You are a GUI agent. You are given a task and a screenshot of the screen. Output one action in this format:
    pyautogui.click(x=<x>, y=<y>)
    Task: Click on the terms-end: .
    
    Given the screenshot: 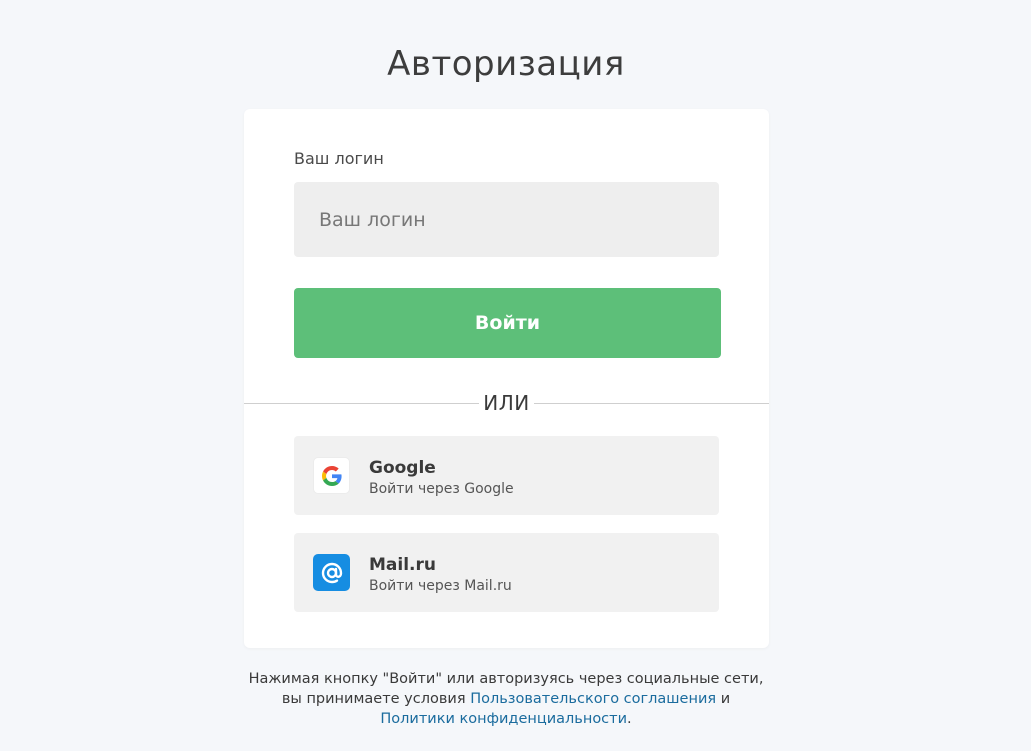 What is the action you would take?
    pyautogui.click(x=629, y=719)
    